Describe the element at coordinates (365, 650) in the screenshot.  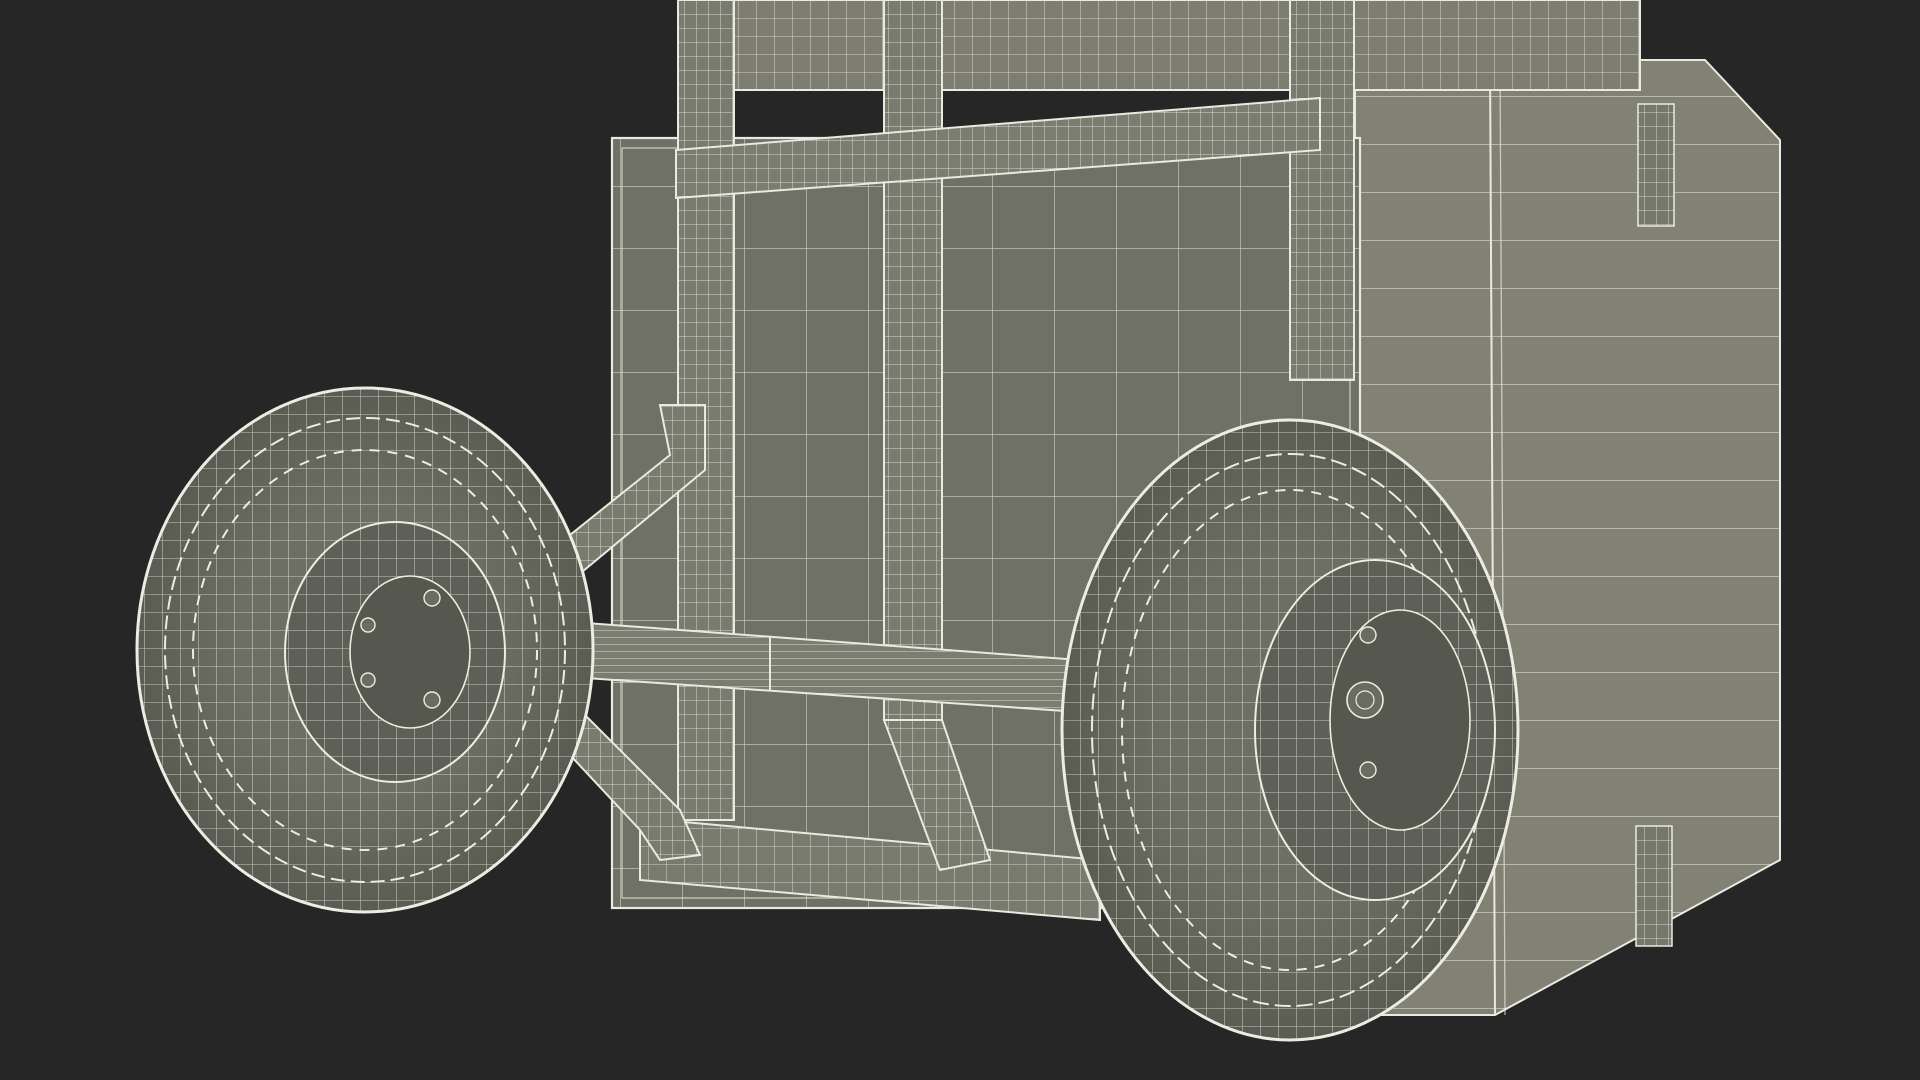
I see `wheel-left` at that location.